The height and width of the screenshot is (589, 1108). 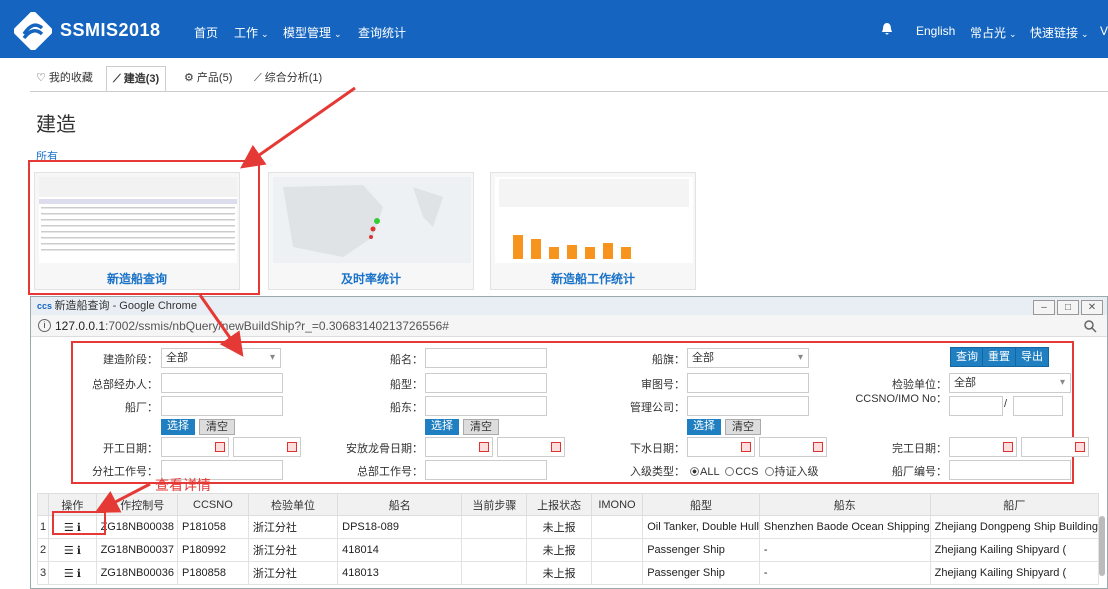 I want to click on shipyard-input, so click(x=222, y=406).